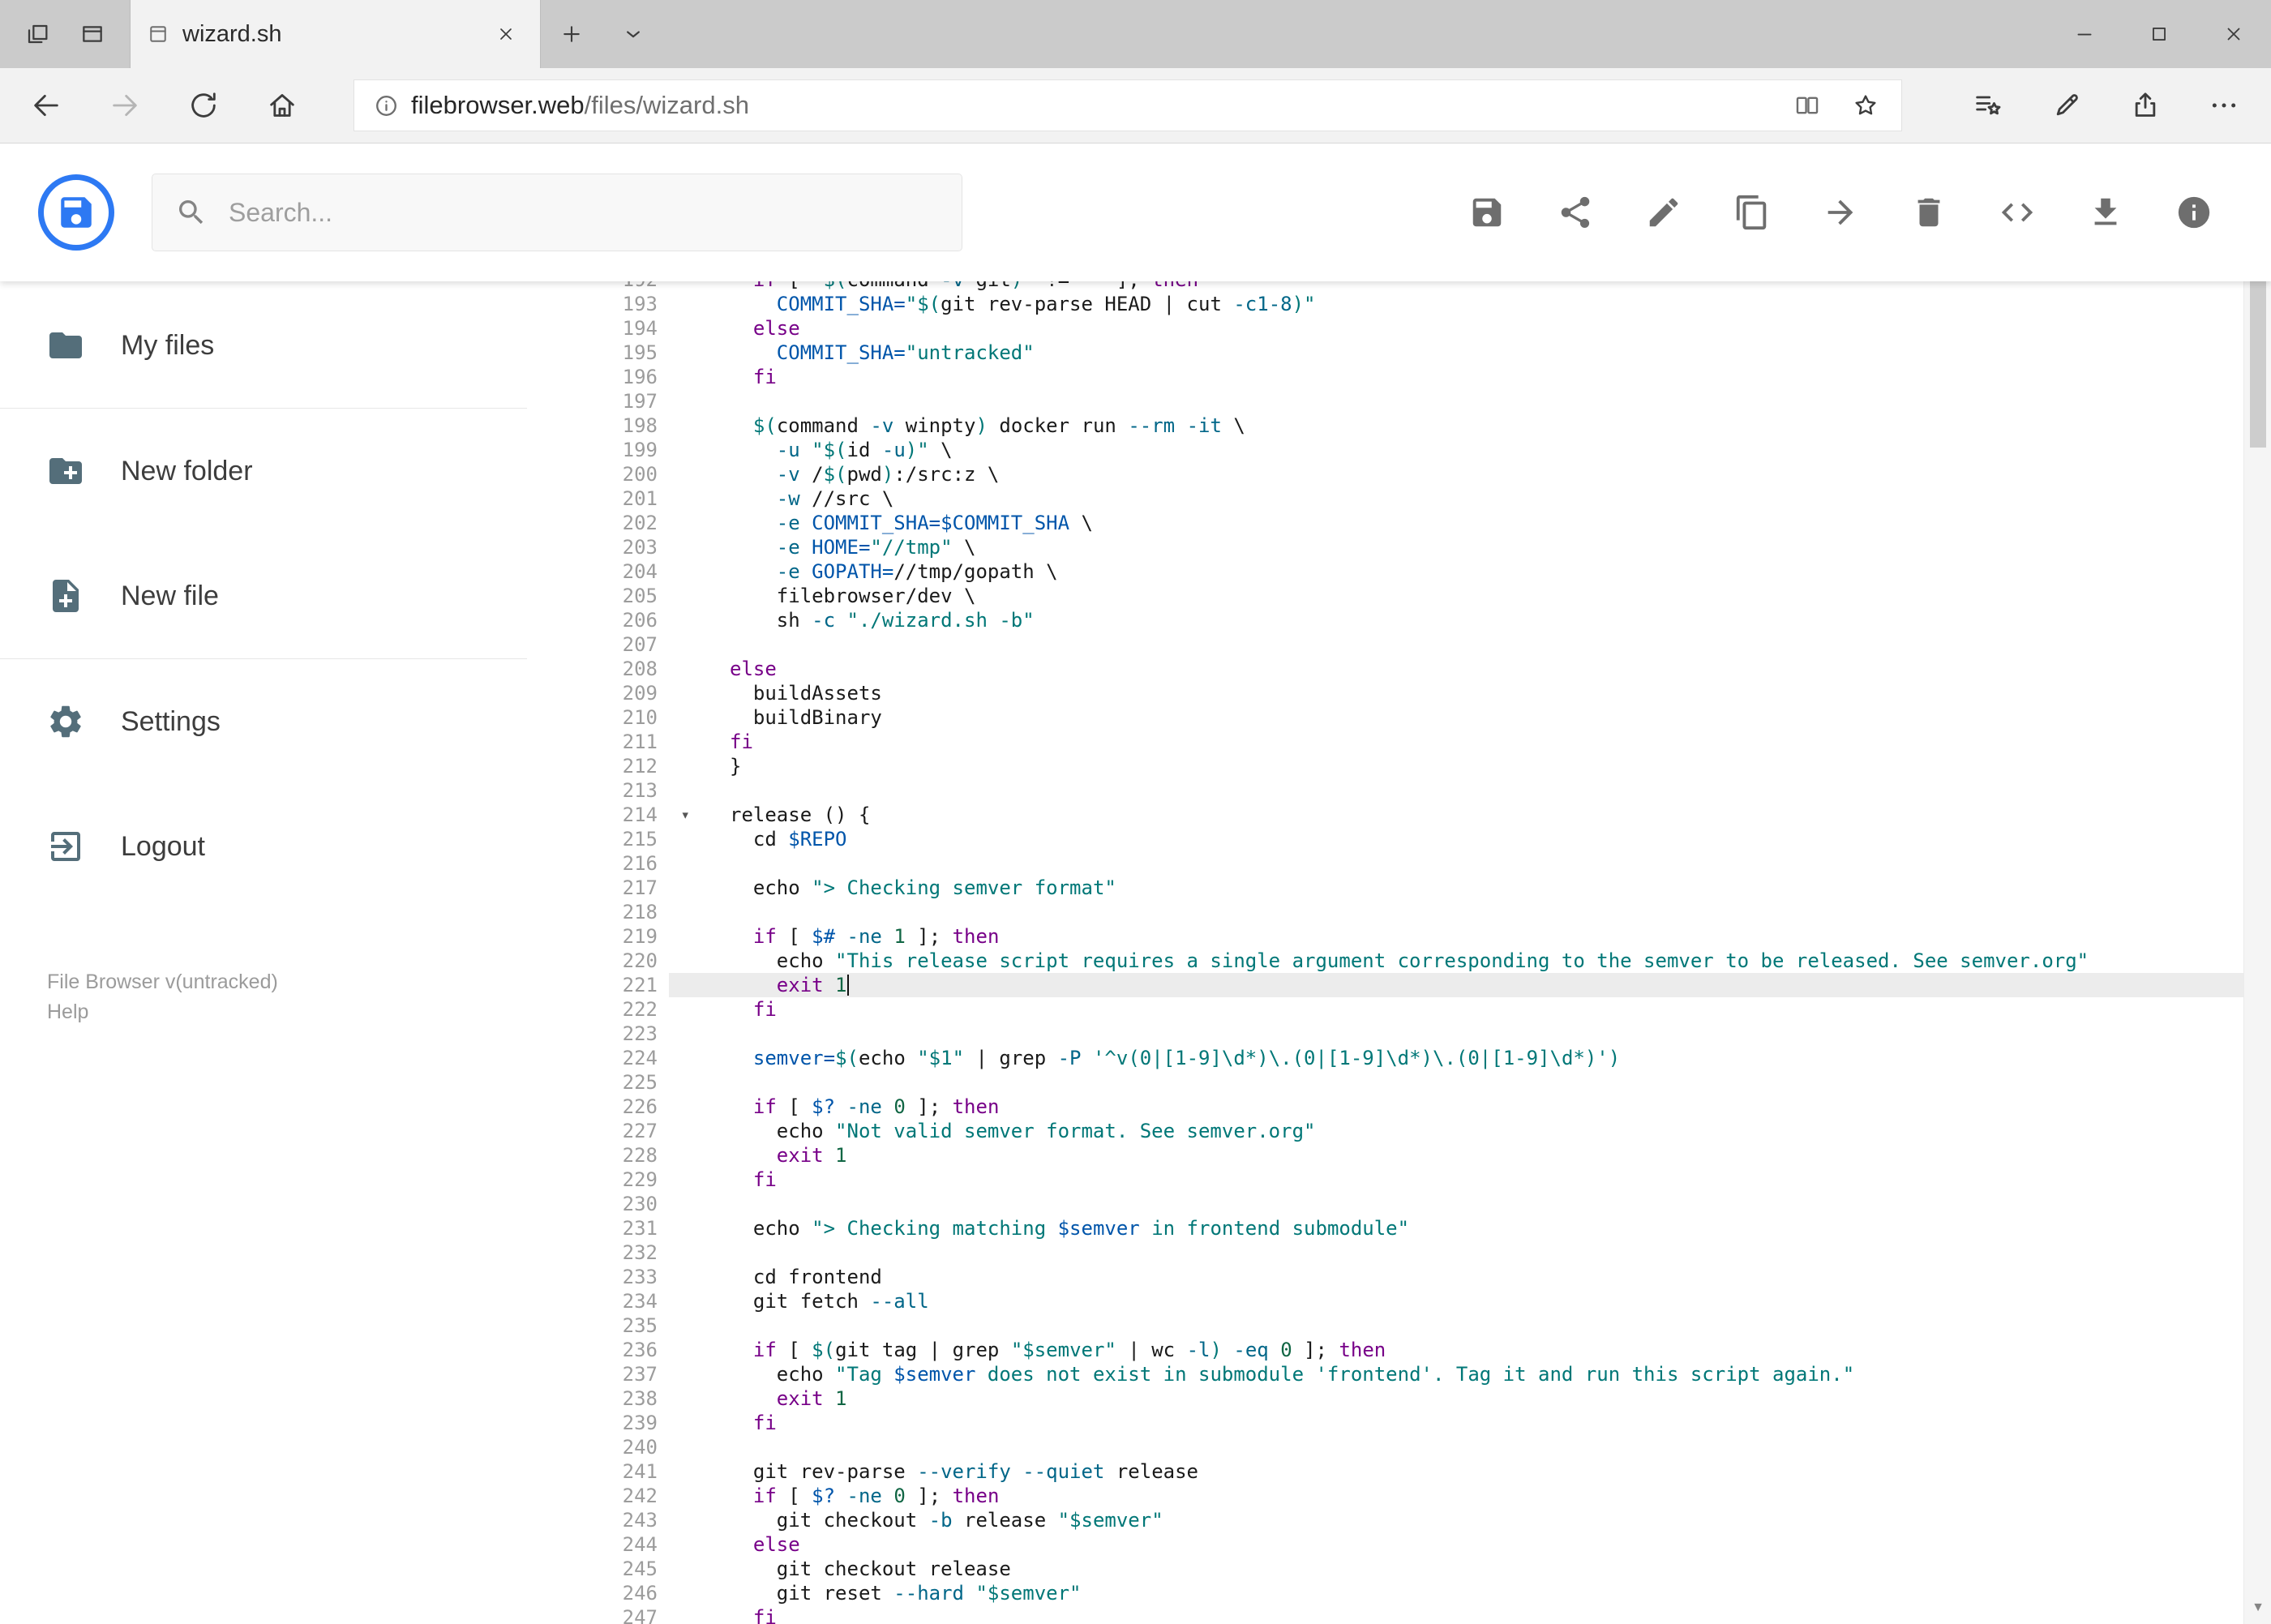 Image resolution: width=2271 pixels, height=1624 pixels. What do you see at coordinates (1500, 815) in the screenshot?
I see `code-line-214: release () {` at bounding box center [1500, 815].